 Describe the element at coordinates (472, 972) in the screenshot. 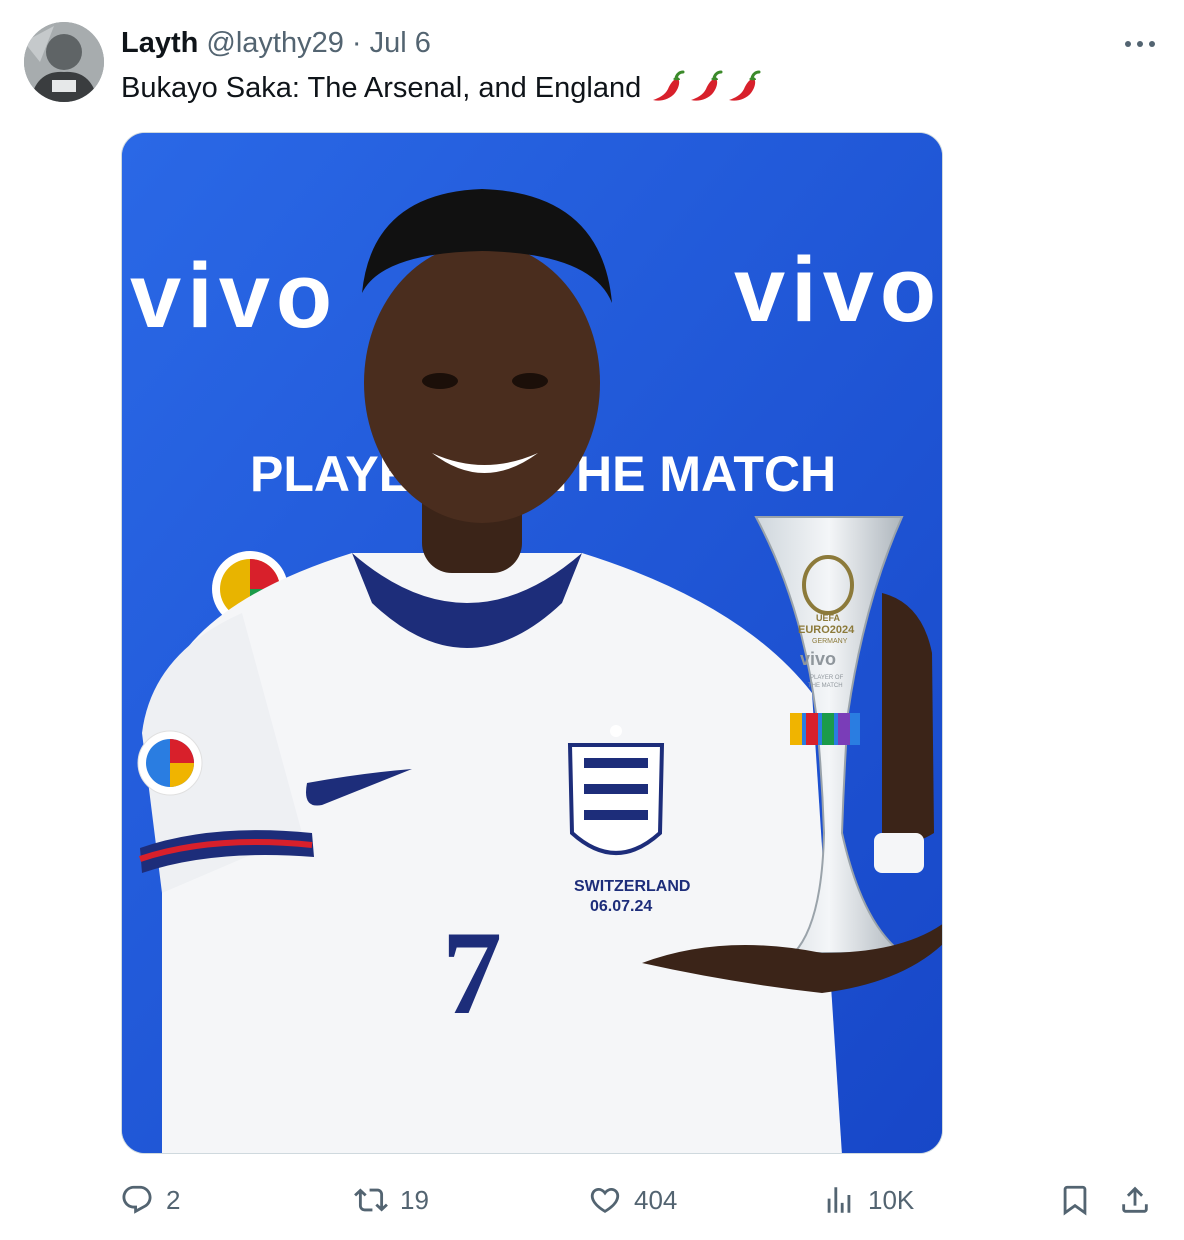

I see `shirt-number: 7` at that location.